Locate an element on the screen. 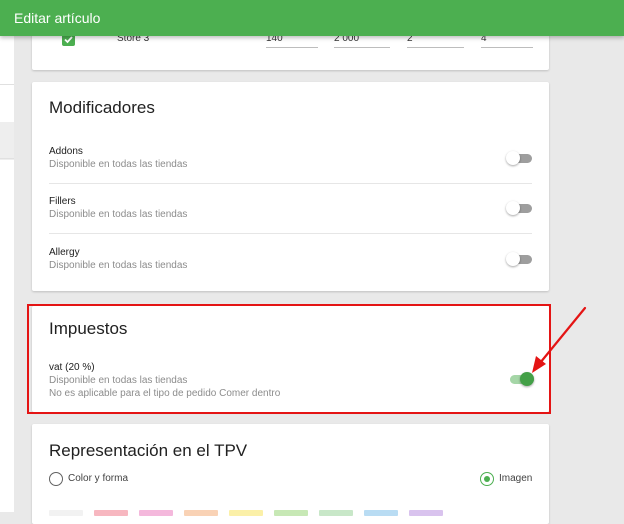 The image size is (624, 524). annotation-arrow-icon is located at coordinates (559, 339).